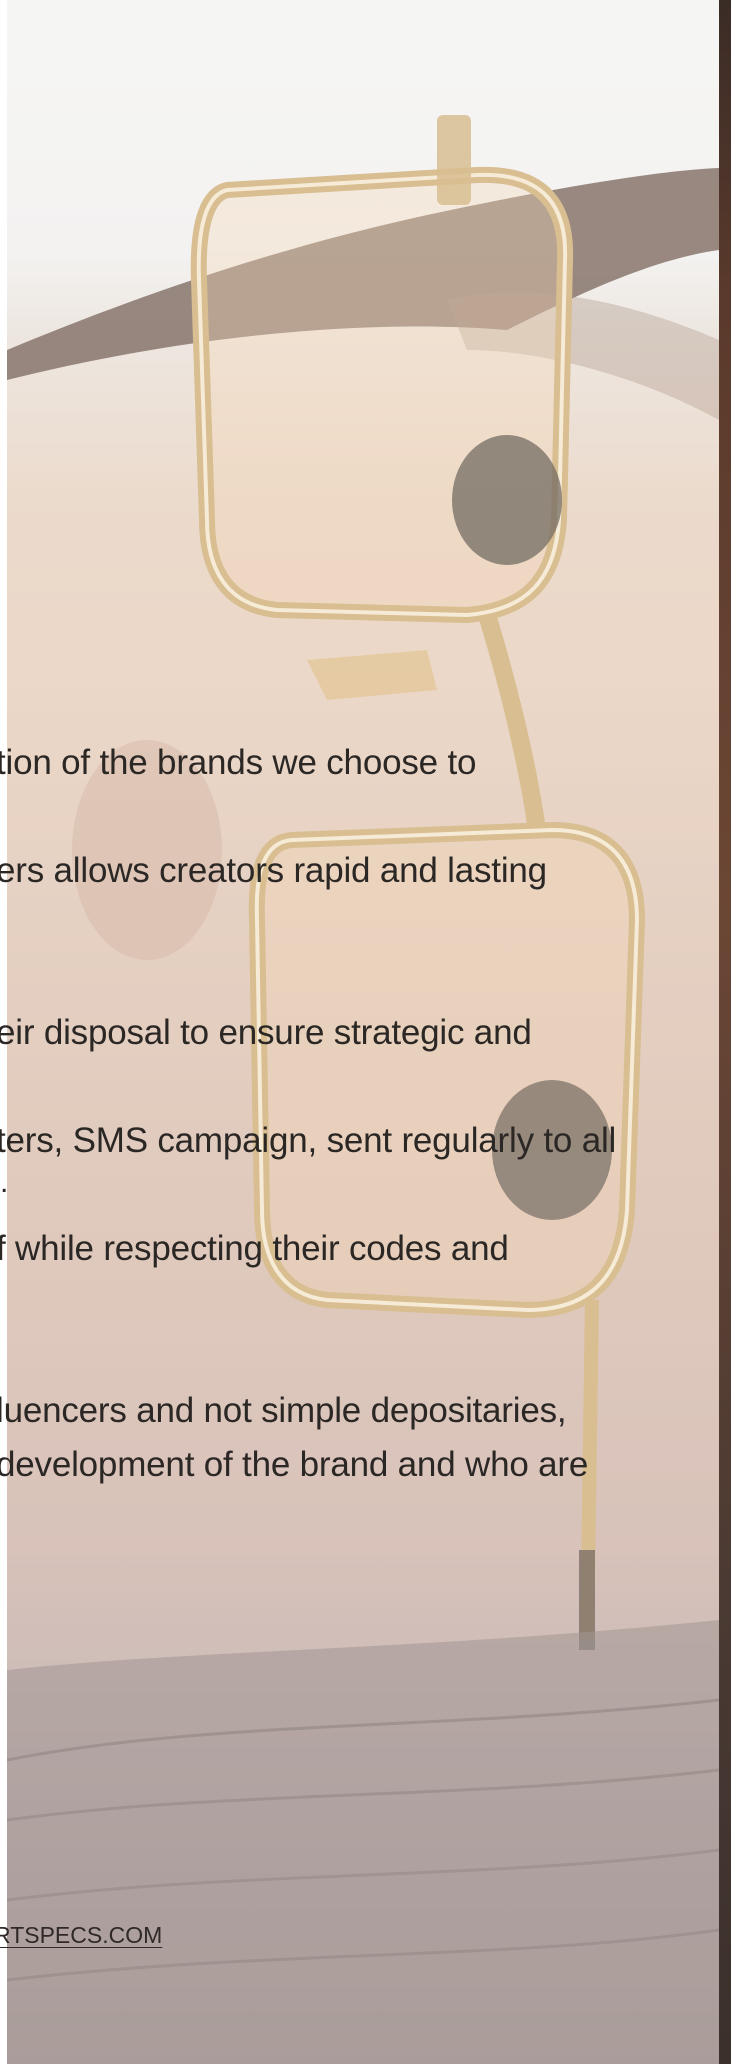  I want to click on body-line: ers allows creators rapid and lasting, so click(273, 870).